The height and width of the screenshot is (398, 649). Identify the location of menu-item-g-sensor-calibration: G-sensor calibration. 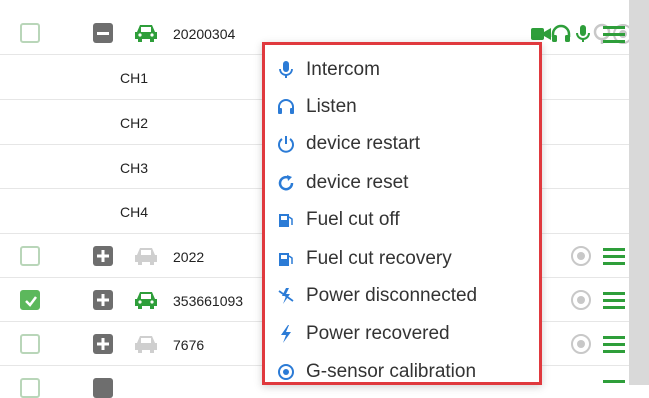
(406, 372).